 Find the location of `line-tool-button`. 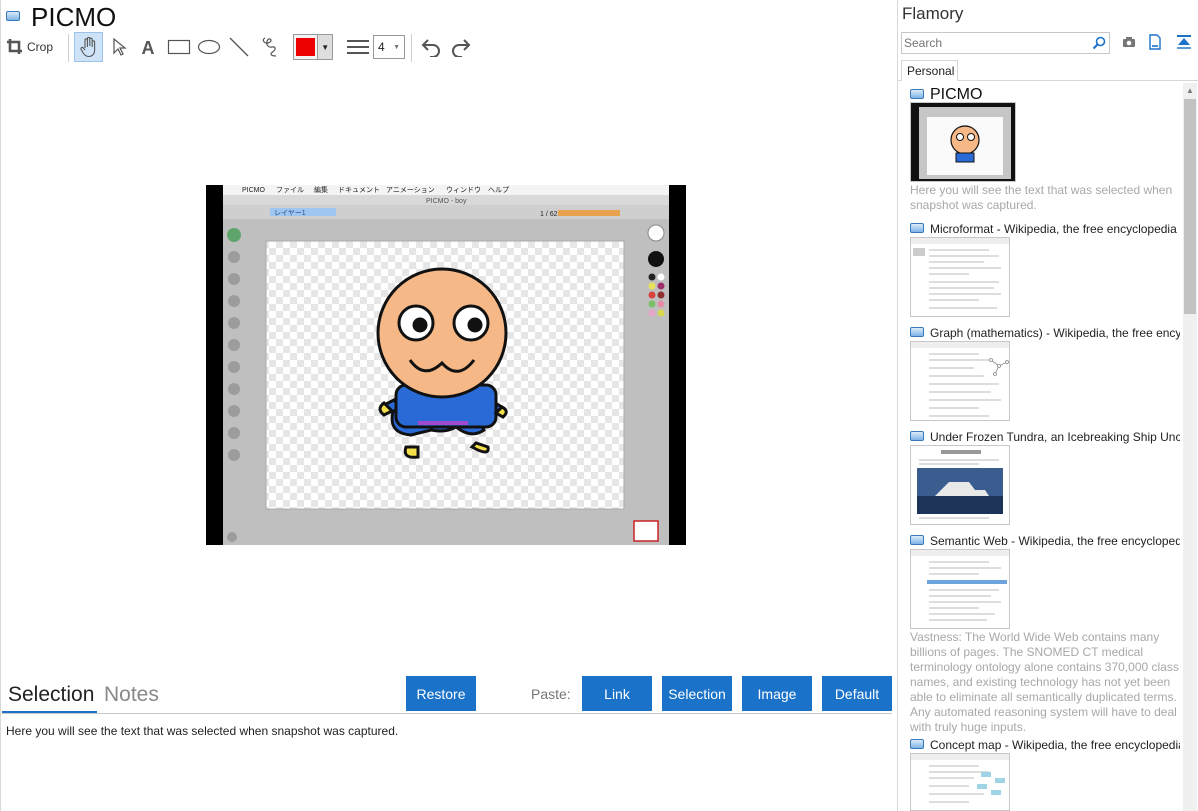

line-tool-button is located at coordinates (239, 47).